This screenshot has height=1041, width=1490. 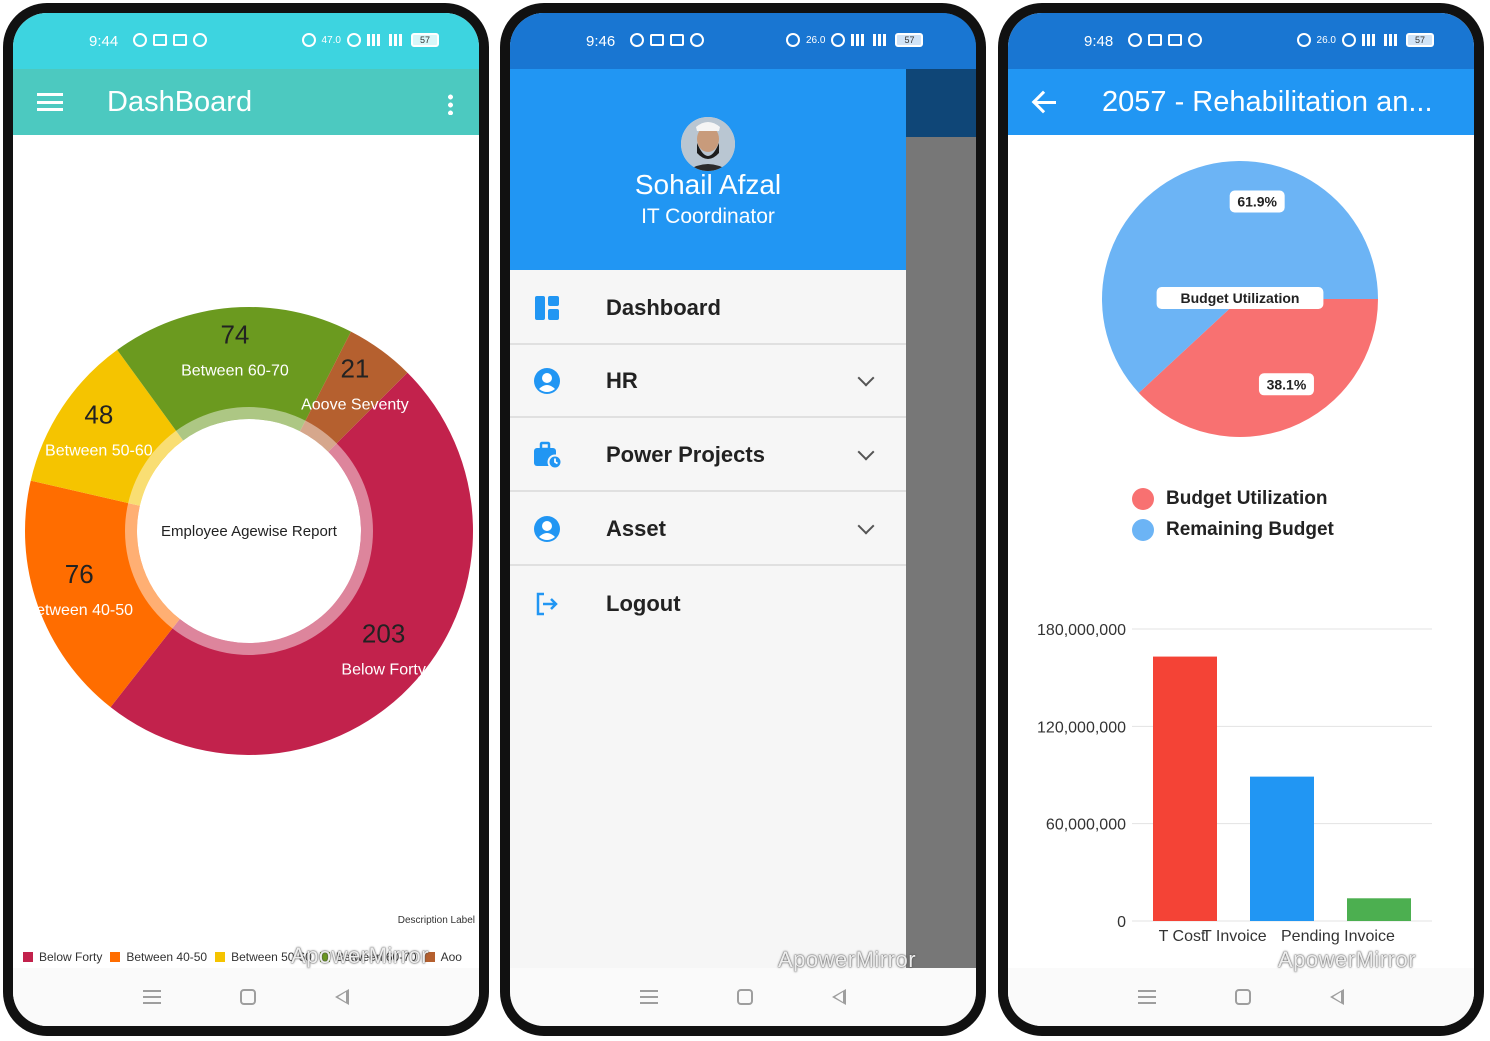 I want to click on menu-item-power-projects: Power Projects, so click(x=708, y=455).